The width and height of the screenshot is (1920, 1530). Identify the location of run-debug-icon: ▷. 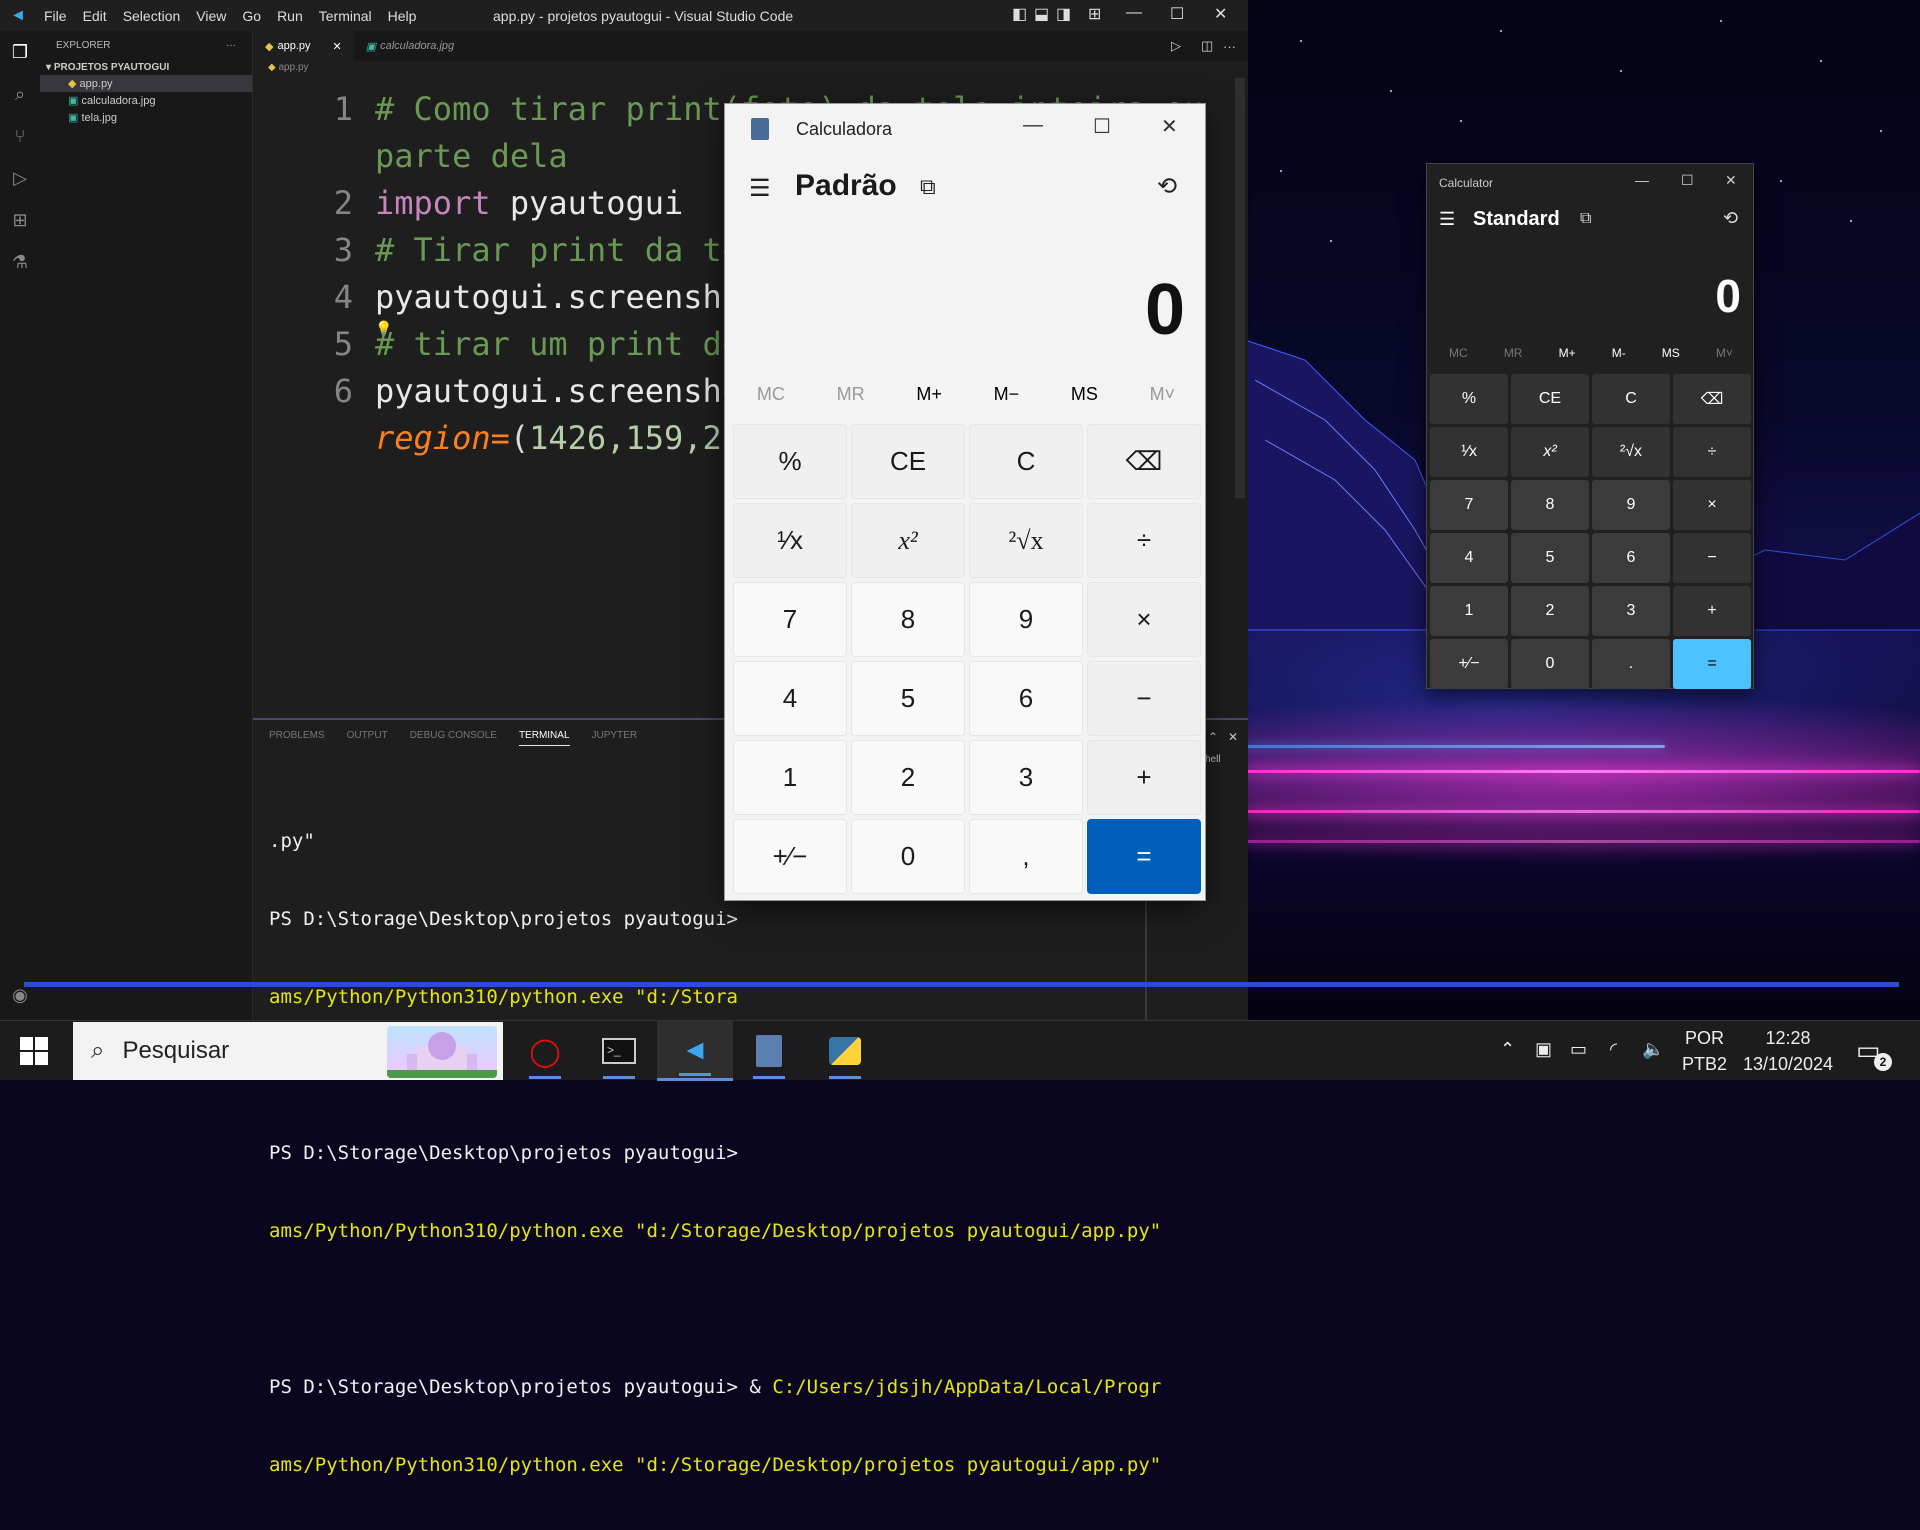
(20, 178).